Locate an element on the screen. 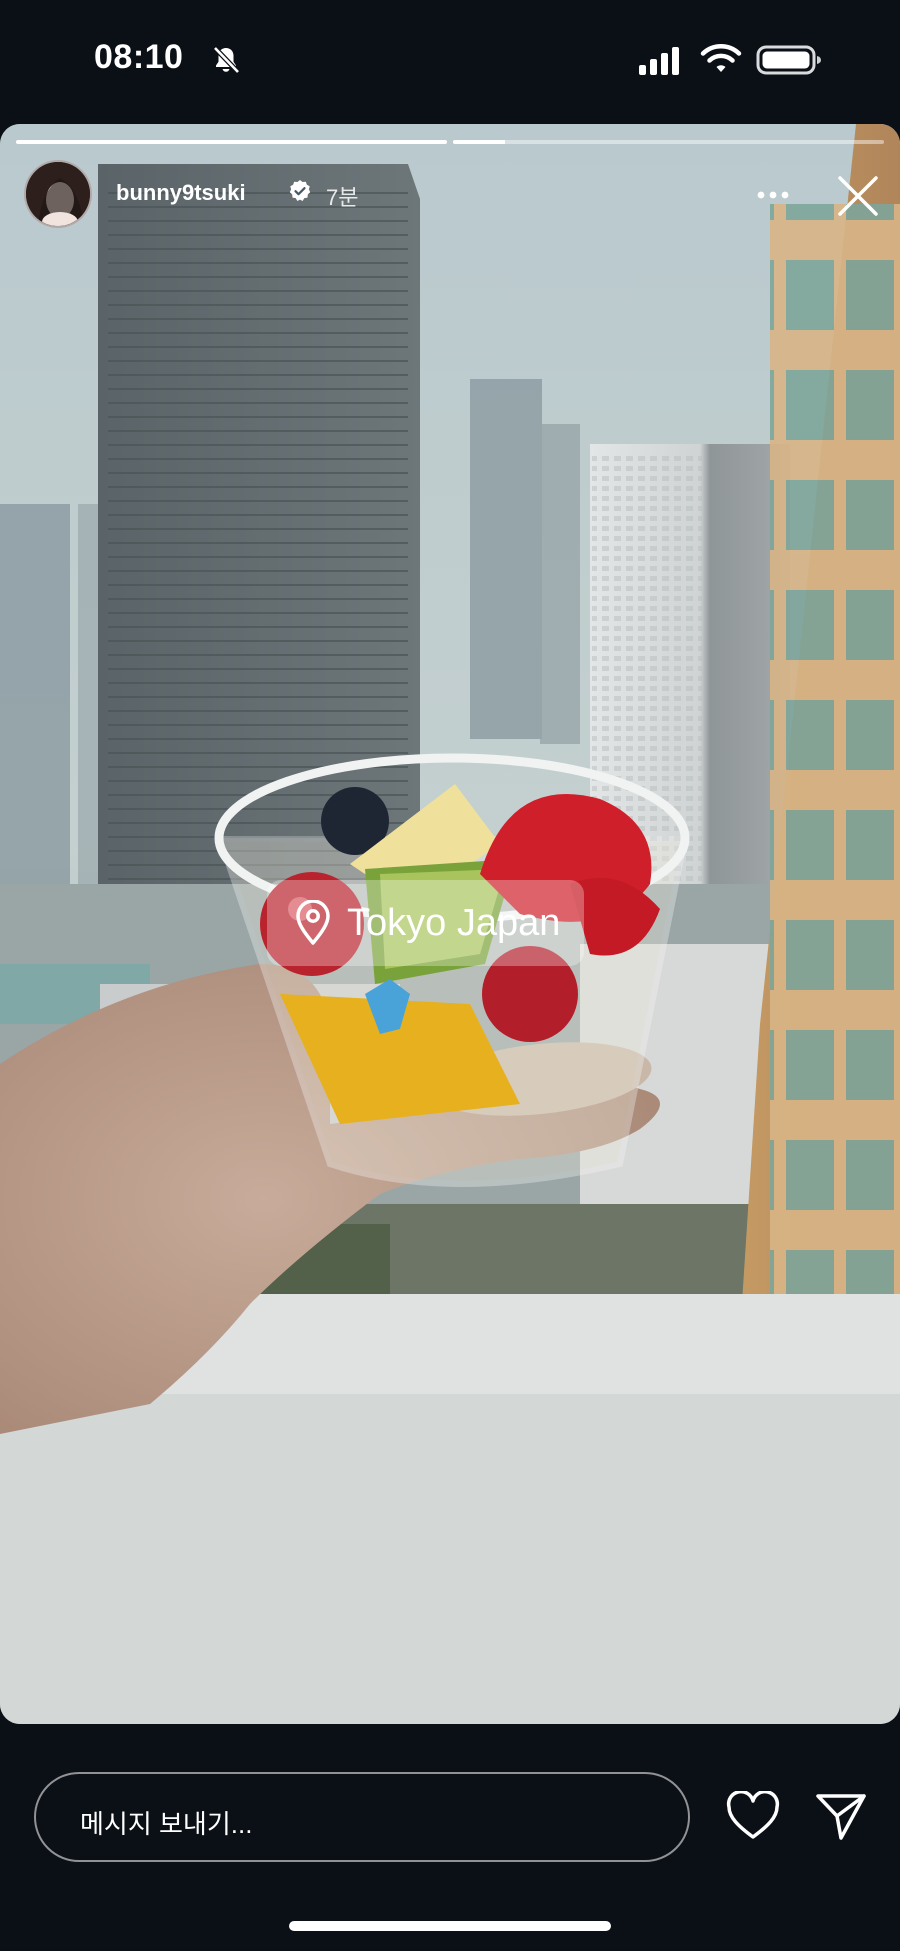  avatar is located at coordinates (58, 194).